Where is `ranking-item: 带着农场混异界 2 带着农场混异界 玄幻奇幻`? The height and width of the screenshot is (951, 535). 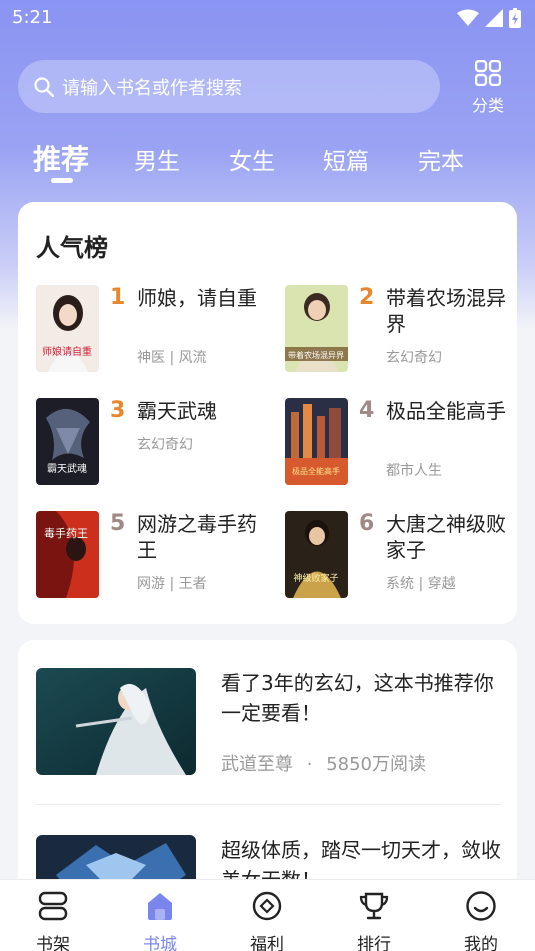 ranking-item: 带着农场混异界 2 带着农场混异界 玄幻奇幻 is located at coordinates (400, 330).